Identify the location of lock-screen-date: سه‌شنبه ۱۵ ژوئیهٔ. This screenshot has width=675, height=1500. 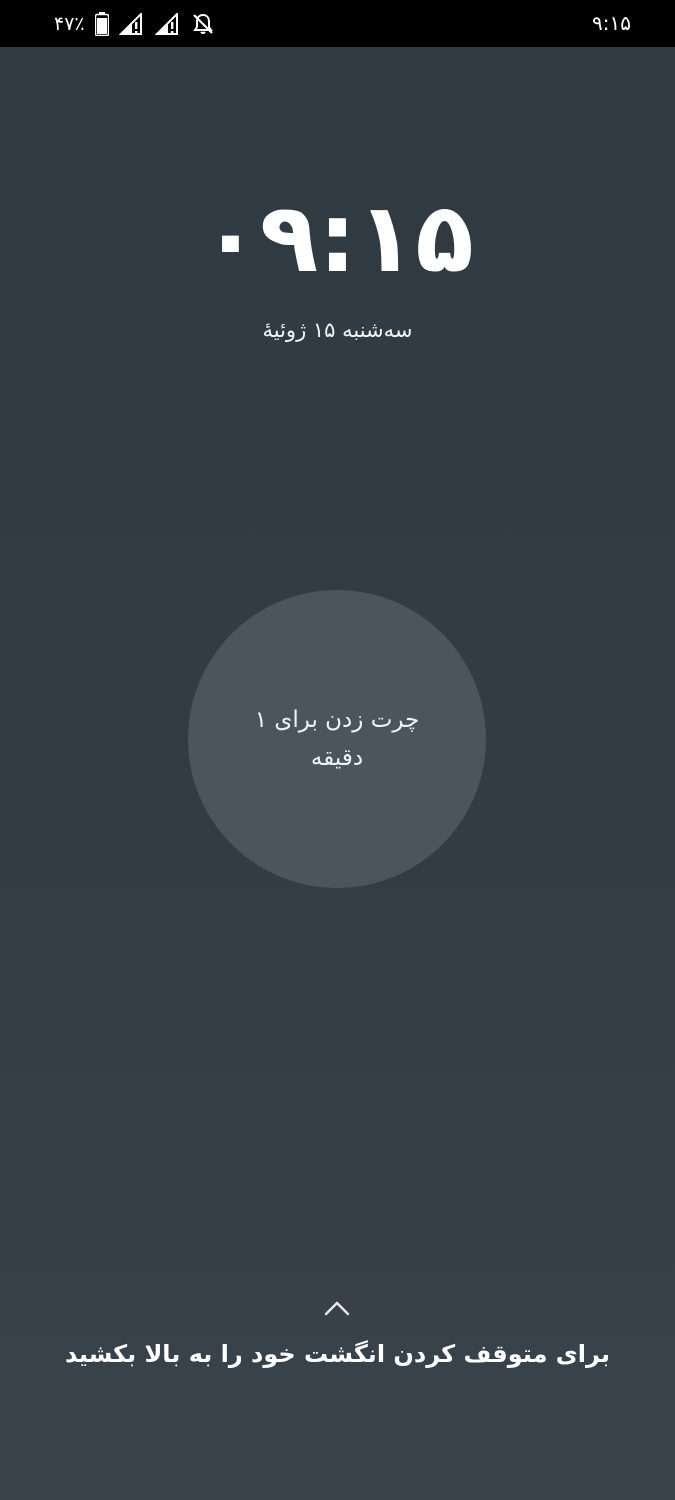
(337, 330).